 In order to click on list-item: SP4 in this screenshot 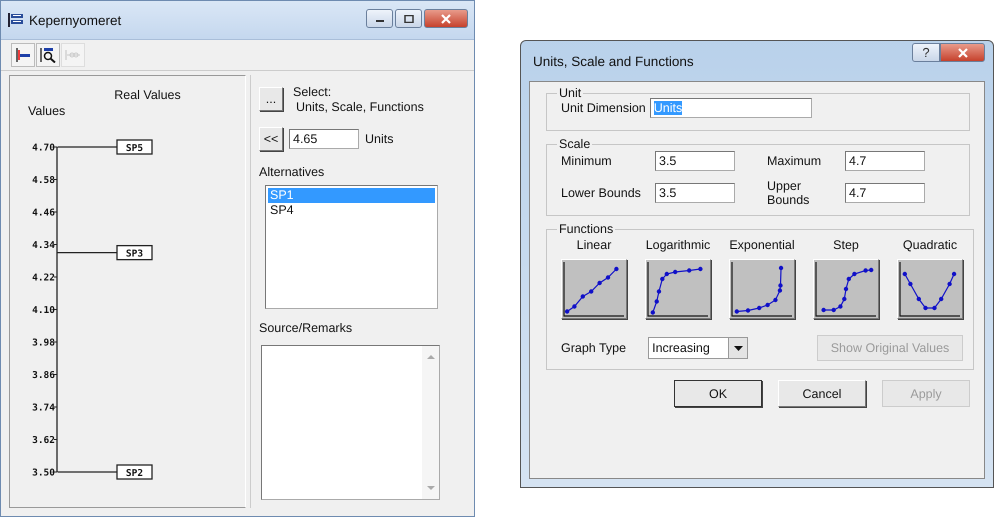, I will do `click(351, 210)`.